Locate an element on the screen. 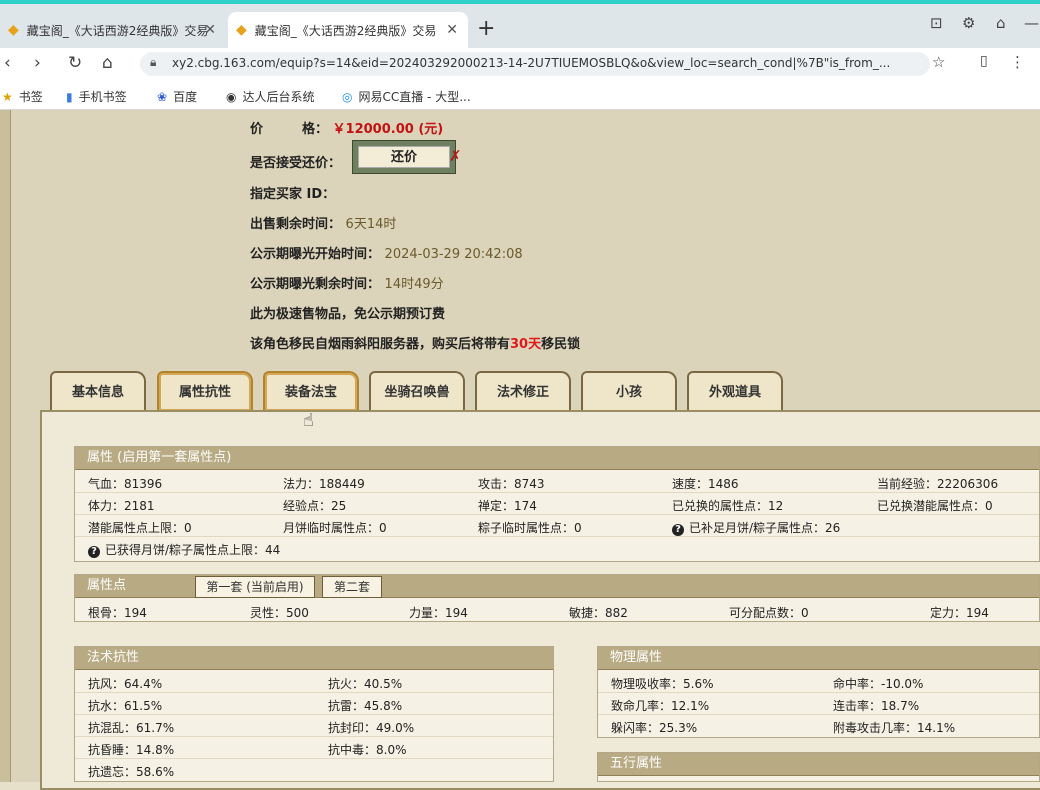  attr-mooncake-temp: 月饼临时属性点：0 is located at coordinates (335, 528).